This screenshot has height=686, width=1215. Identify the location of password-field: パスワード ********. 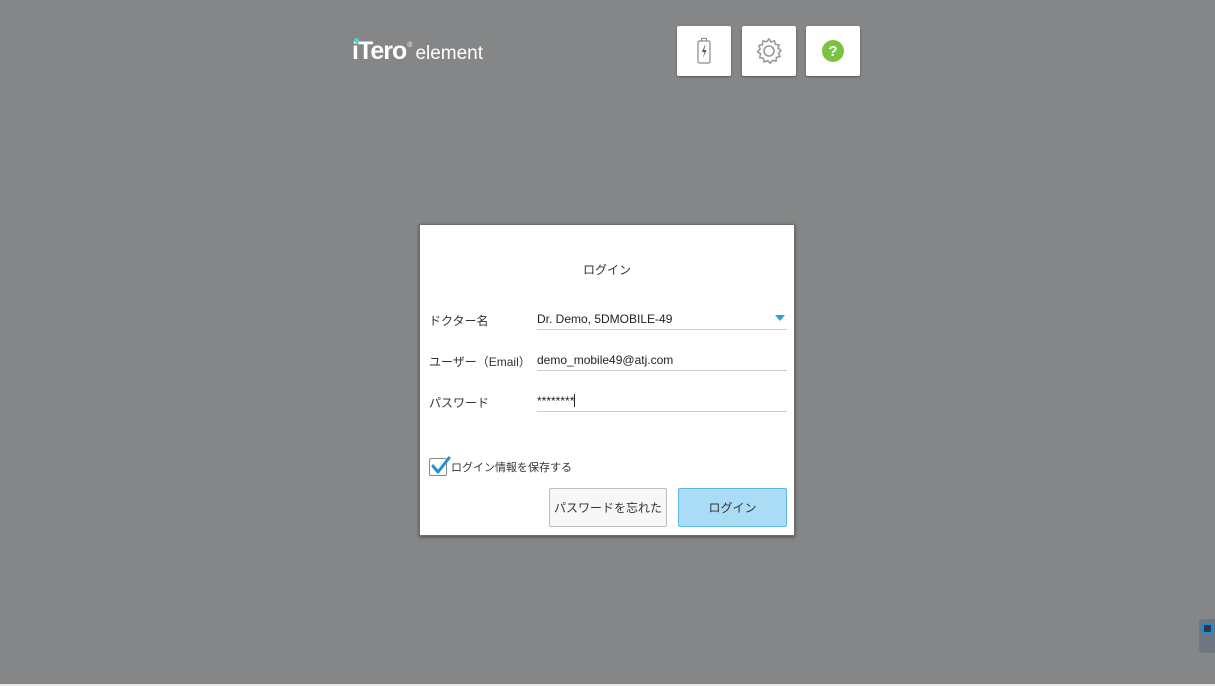
(608, 400).